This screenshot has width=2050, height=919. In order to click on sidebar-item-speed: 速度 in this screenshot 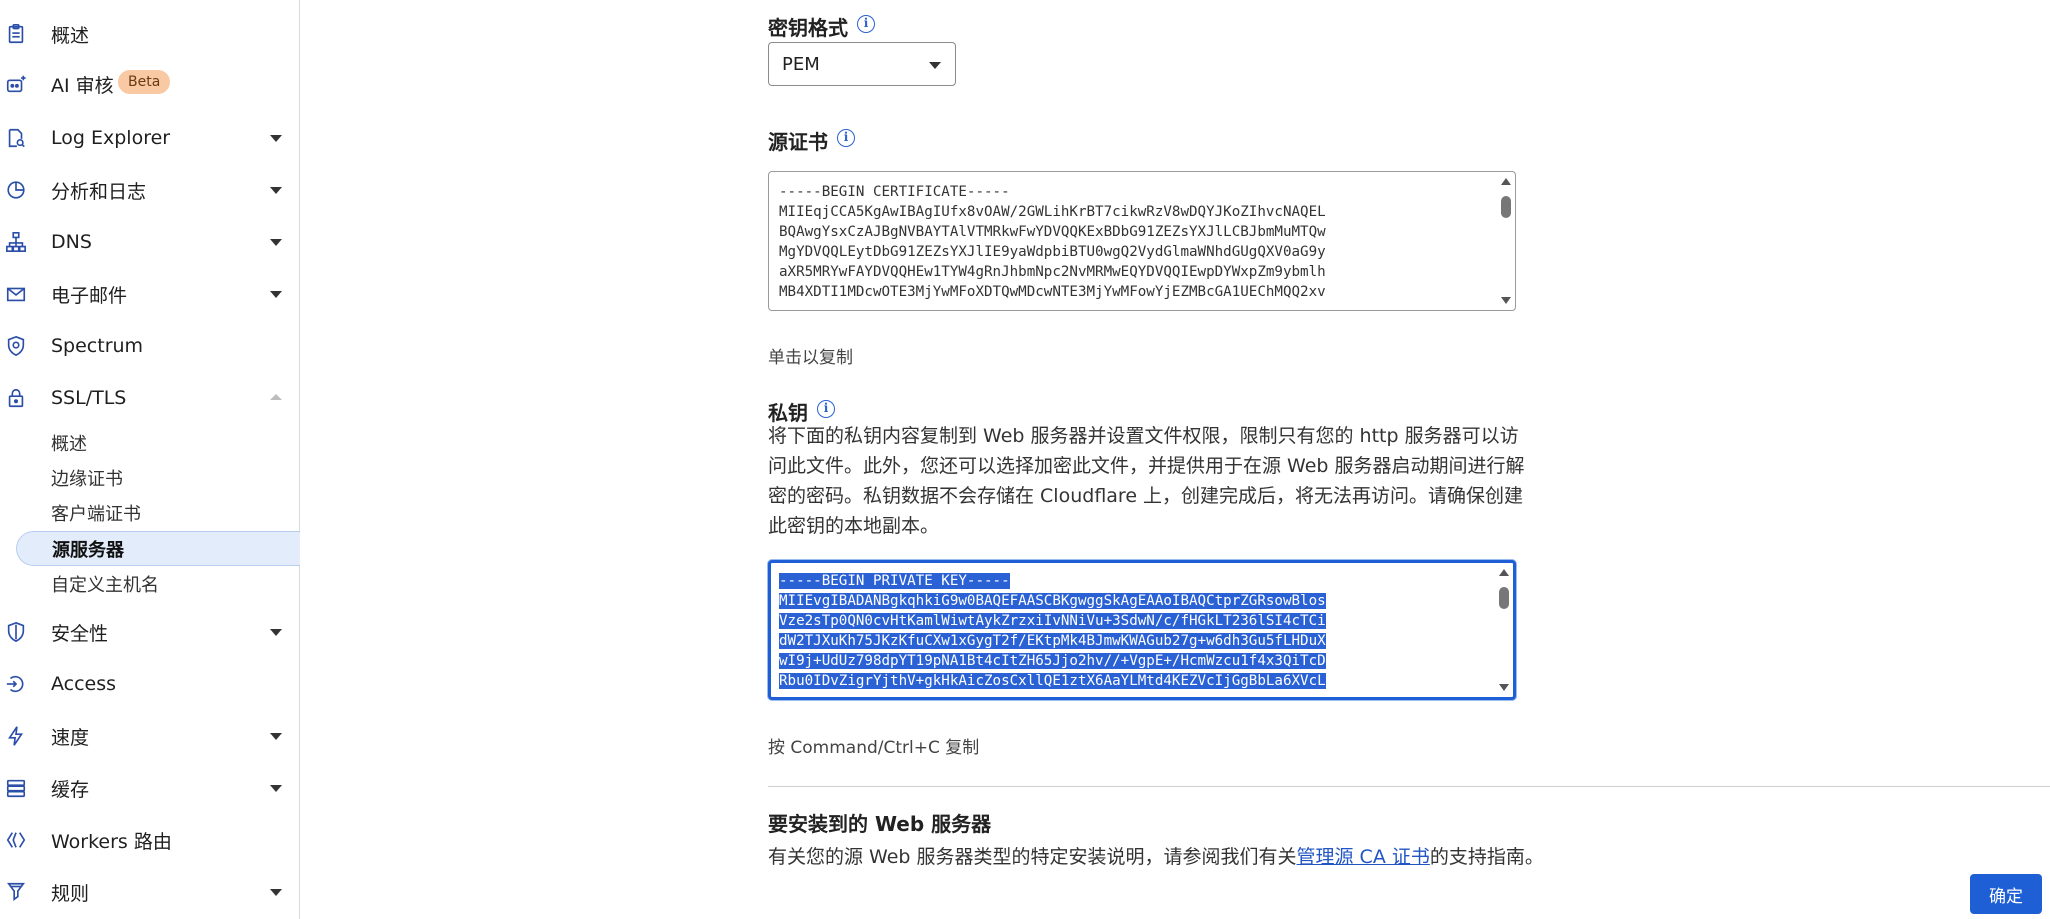, I will do `click(150, 736)`.